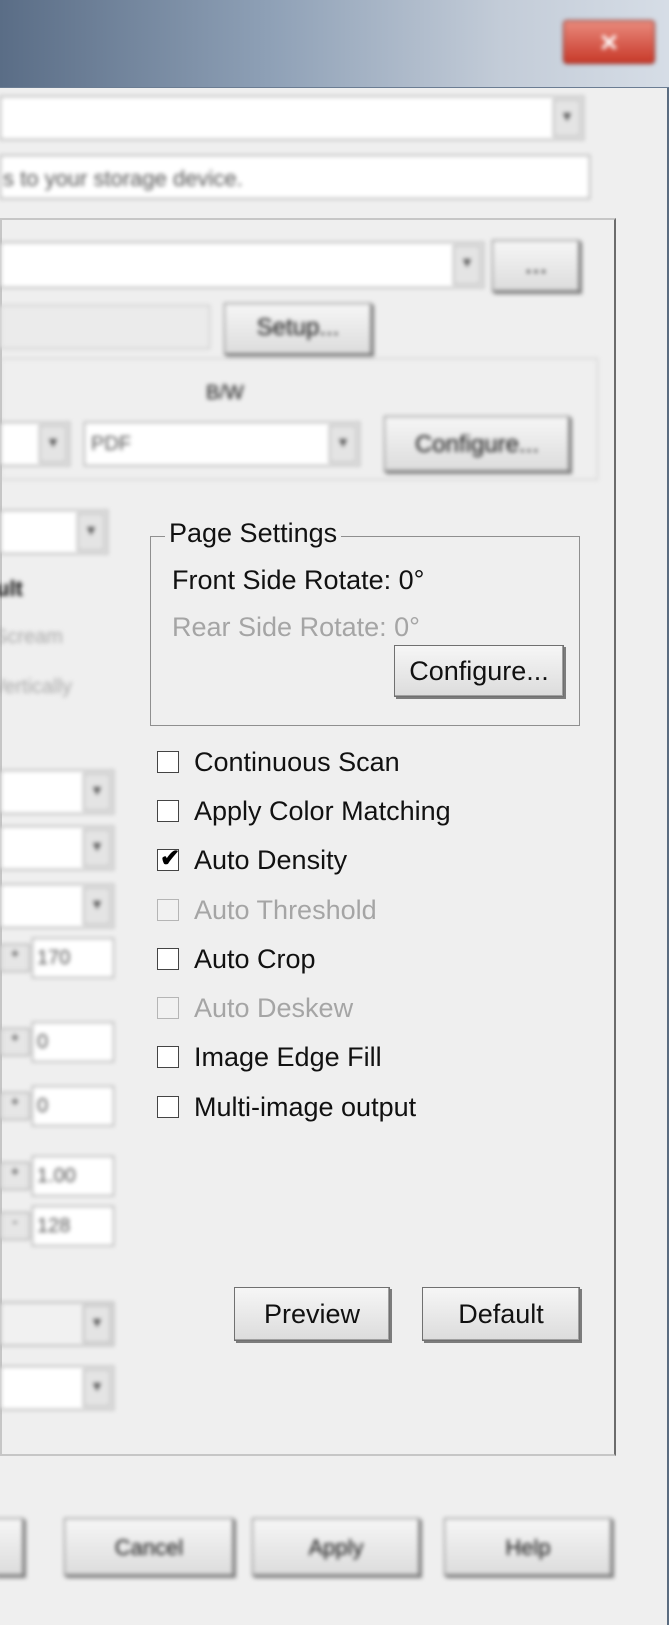 The height and width of the screenshot is (1625, 669). I want to click on apply-button: Apply, so click(336, 1547).